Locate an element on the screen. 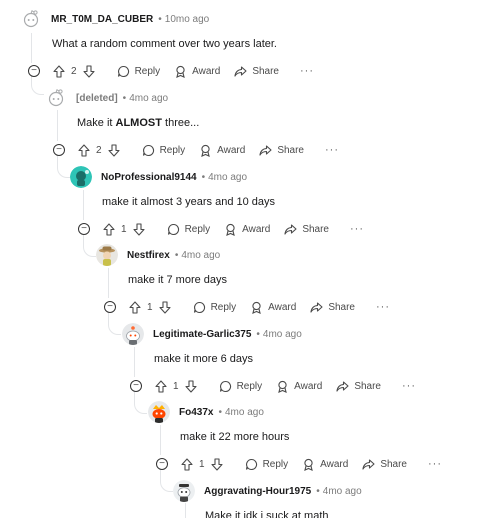 The height and width of the screenshot is (518, 490). author-name: Legitimate-Garlic375 is located at coordinates (202, 334).